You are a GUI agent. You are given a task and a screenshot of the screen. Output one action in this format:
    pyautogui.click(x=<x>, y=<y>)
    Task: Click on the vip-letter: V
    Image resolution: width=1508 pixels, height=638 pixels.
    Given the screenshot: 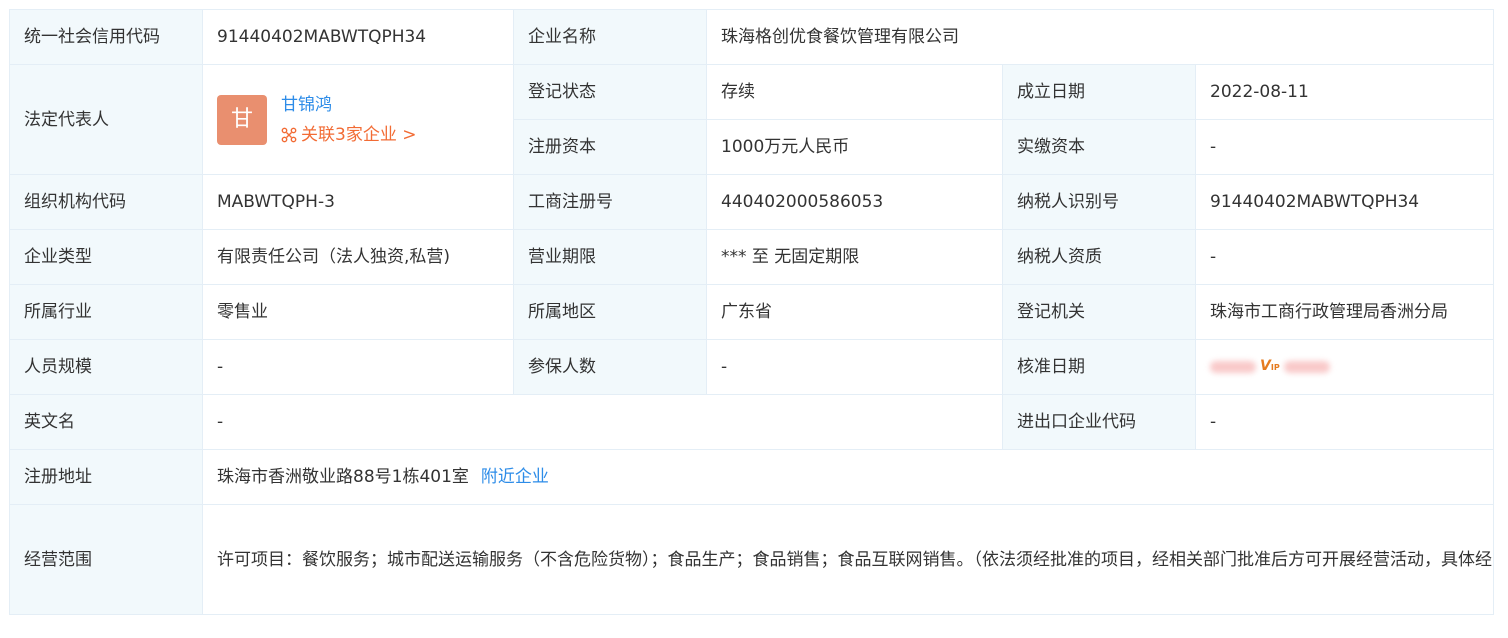 What is the action you would take?
    pyautogui.click(x=1265, y=366)
    